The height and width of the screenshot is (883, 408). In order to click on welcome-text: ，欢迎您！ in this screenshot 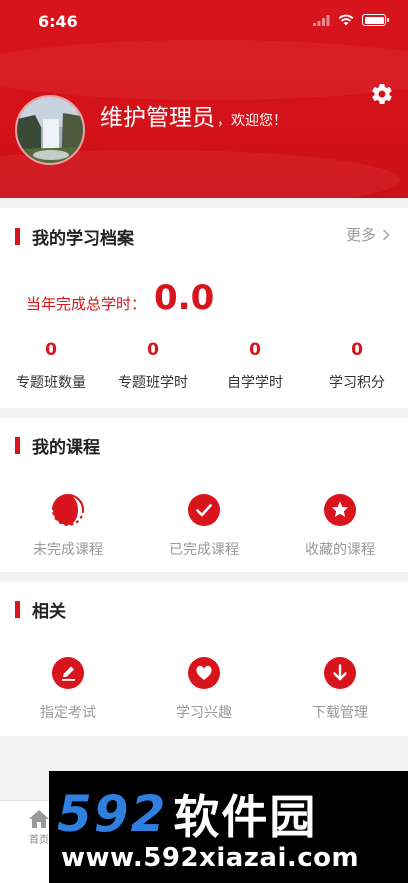, I will do `click(252, 121)`.